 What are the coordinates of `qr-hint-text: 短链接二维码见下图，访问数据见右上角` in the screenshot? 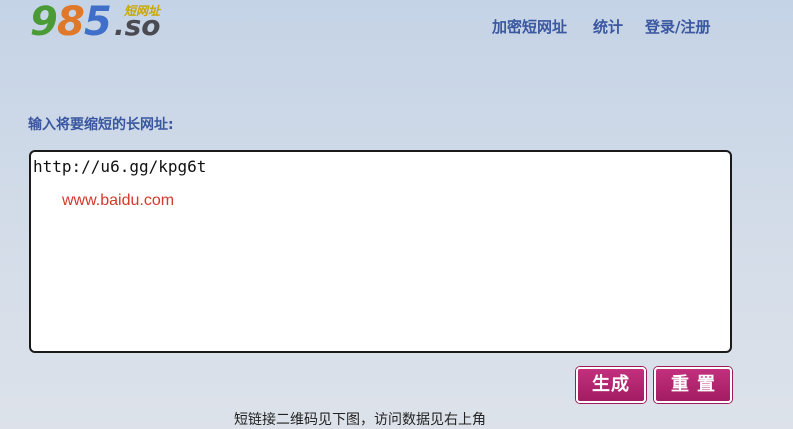 It's located at (360, 420).